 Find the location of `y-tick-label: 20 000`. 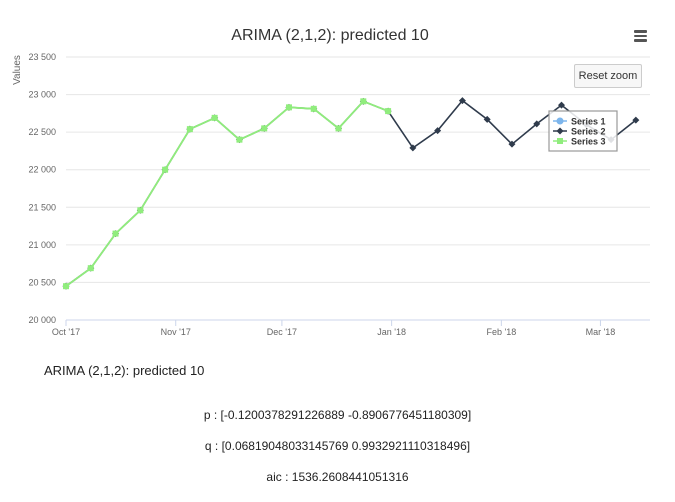

y-tick-label: 20 000 is located at coordinates (42, 320).